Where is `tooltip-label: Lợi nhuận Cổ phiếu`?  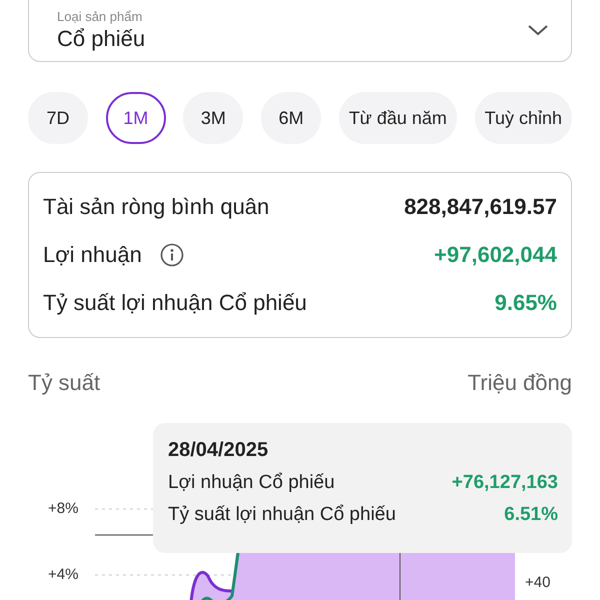
tooltip-label: Lợi nhuận Cổ phiếu is located at coordinates (251, 483).